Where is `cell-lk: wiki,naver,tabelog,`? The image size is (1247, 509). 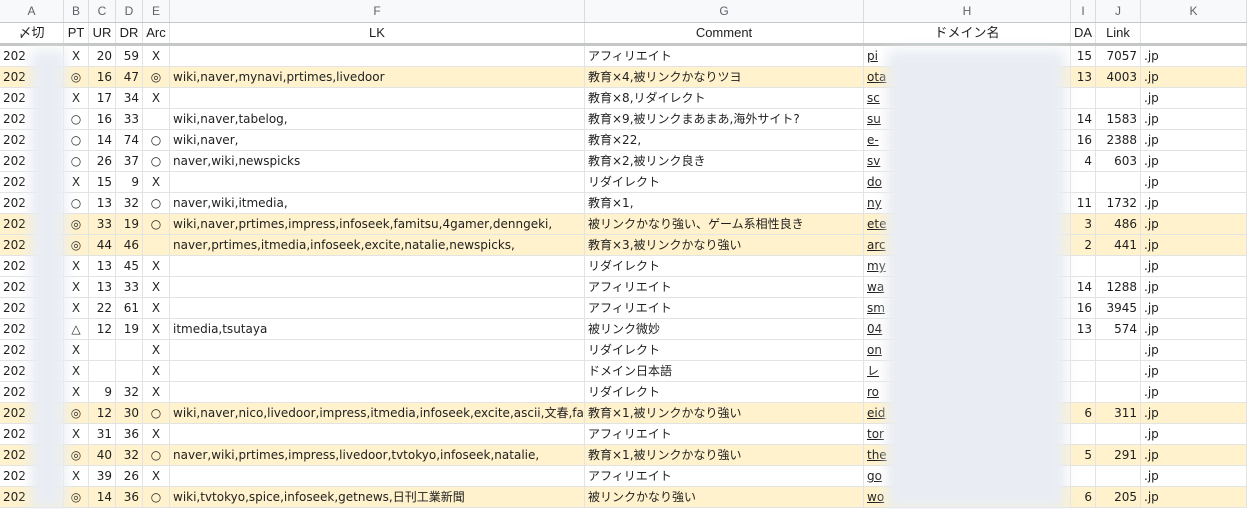
cell-lk: wiki,naver,tabelog, is located at coordinates (377, 119).